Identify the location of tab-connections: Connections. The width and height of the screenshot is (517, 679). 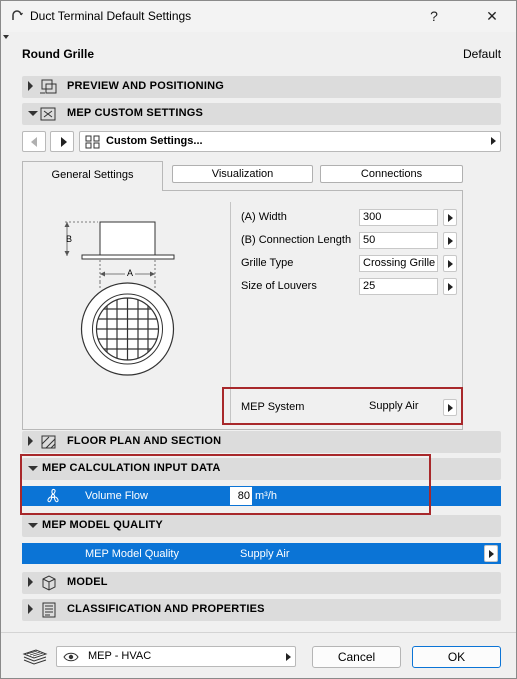
(391, 174).